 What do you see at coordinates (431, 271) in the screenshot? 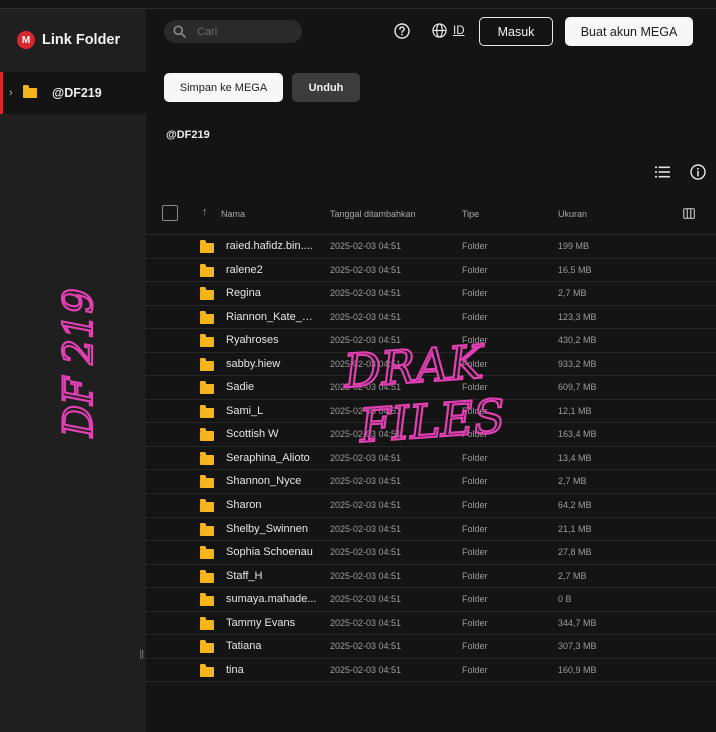
I see `table-row: ralene2 2025-02-03 04:51 Folder 16,5 MB` at bounding box center [431, 271].